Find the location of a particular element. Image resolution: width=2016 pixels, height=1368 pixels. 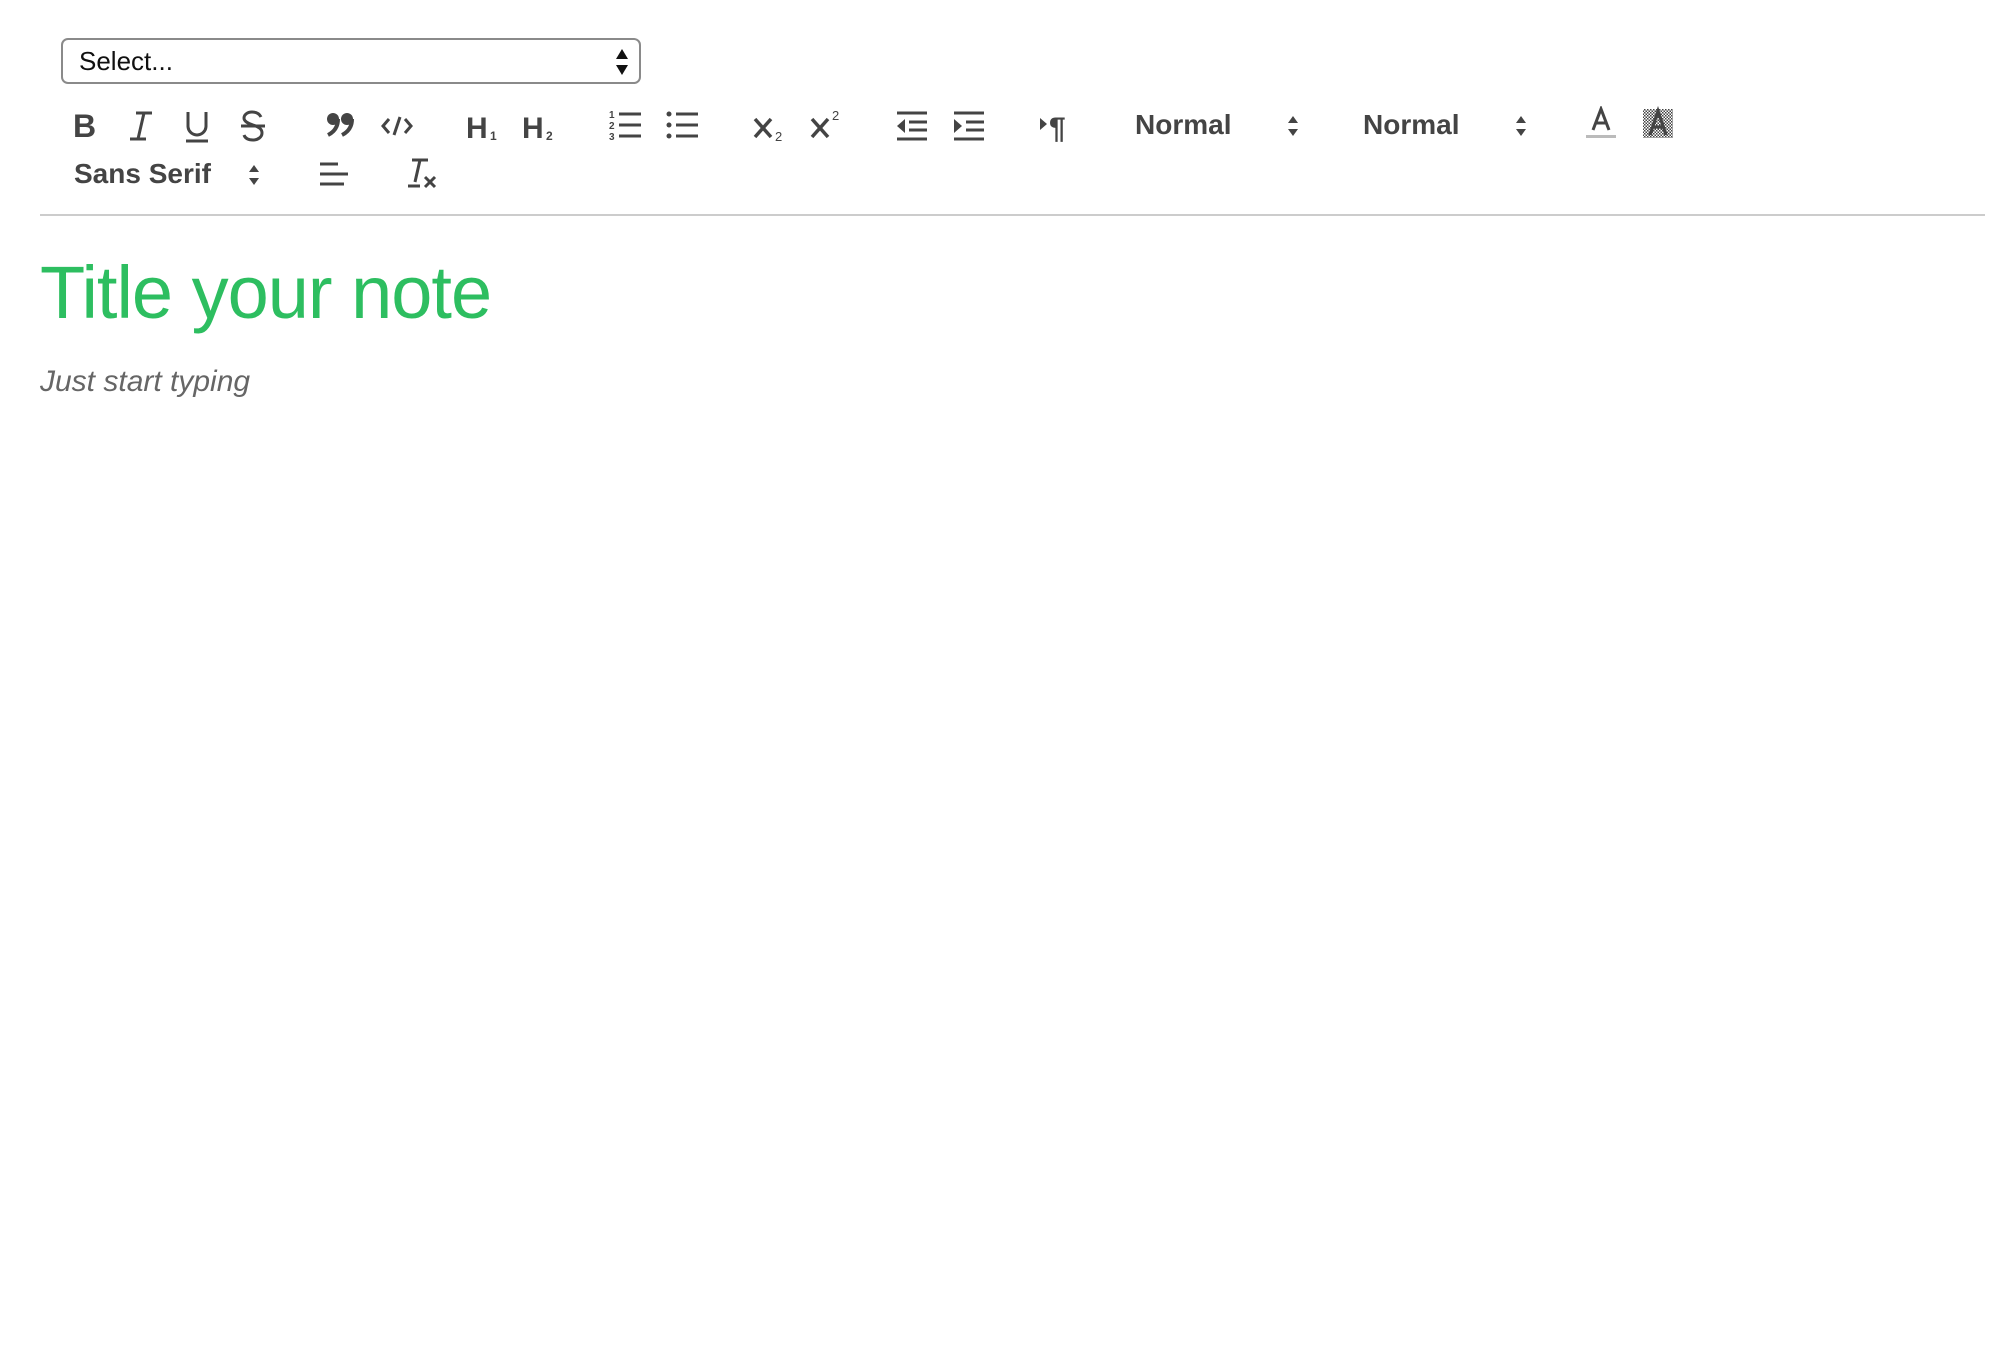

header-size-picker: Normal is located at coordinates (1220, 125).